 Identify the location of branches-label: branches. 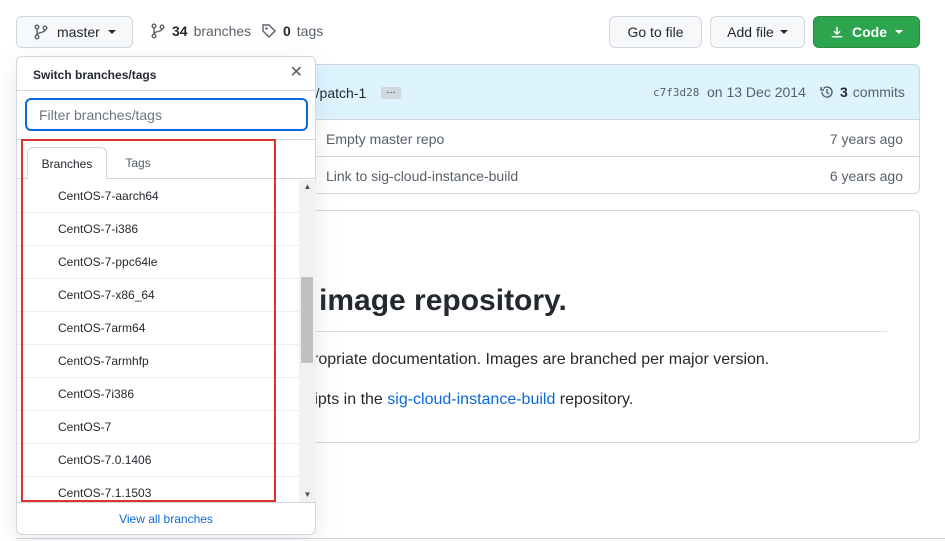
(222, 31).